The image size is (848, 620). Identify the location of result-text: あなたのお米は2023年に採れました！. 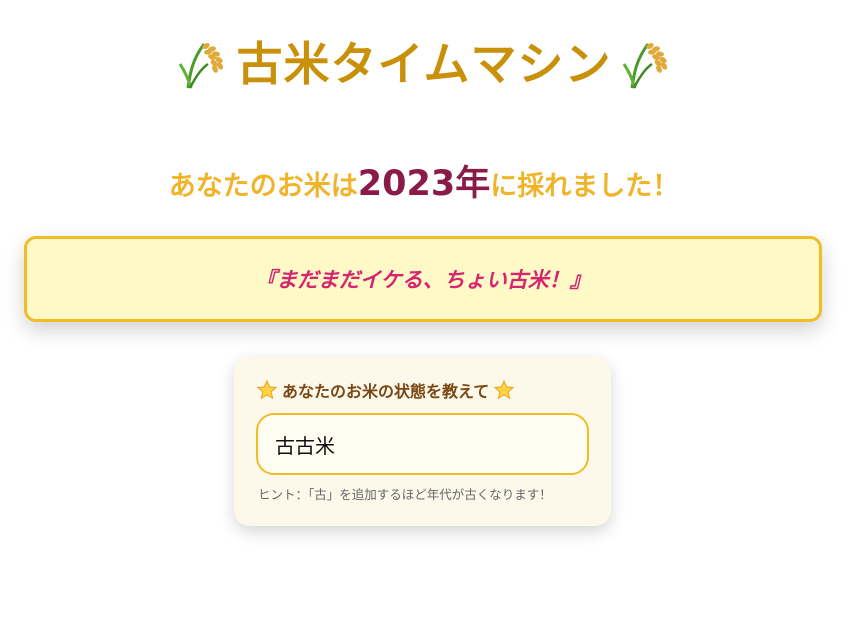
(424, 185).